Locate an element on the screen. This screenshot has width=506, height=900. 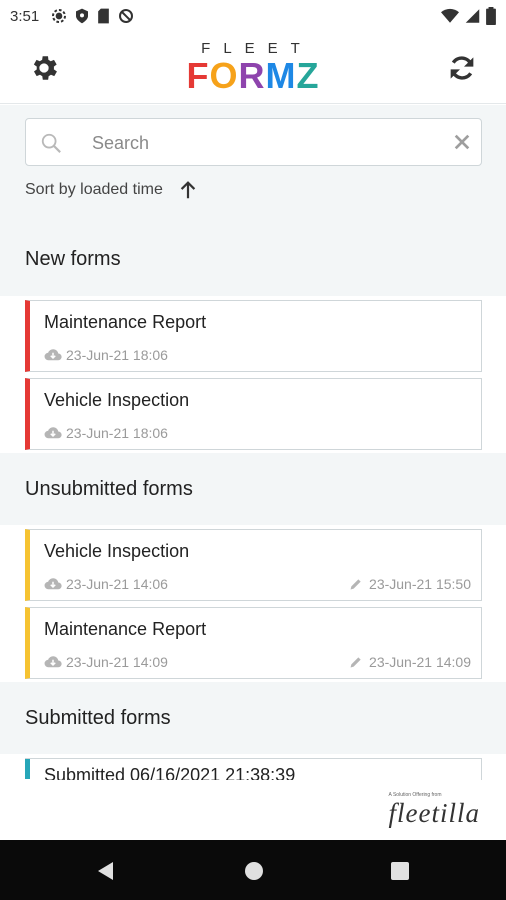
sort-ascending-arrow-icon is located at coordinates (188, 190).